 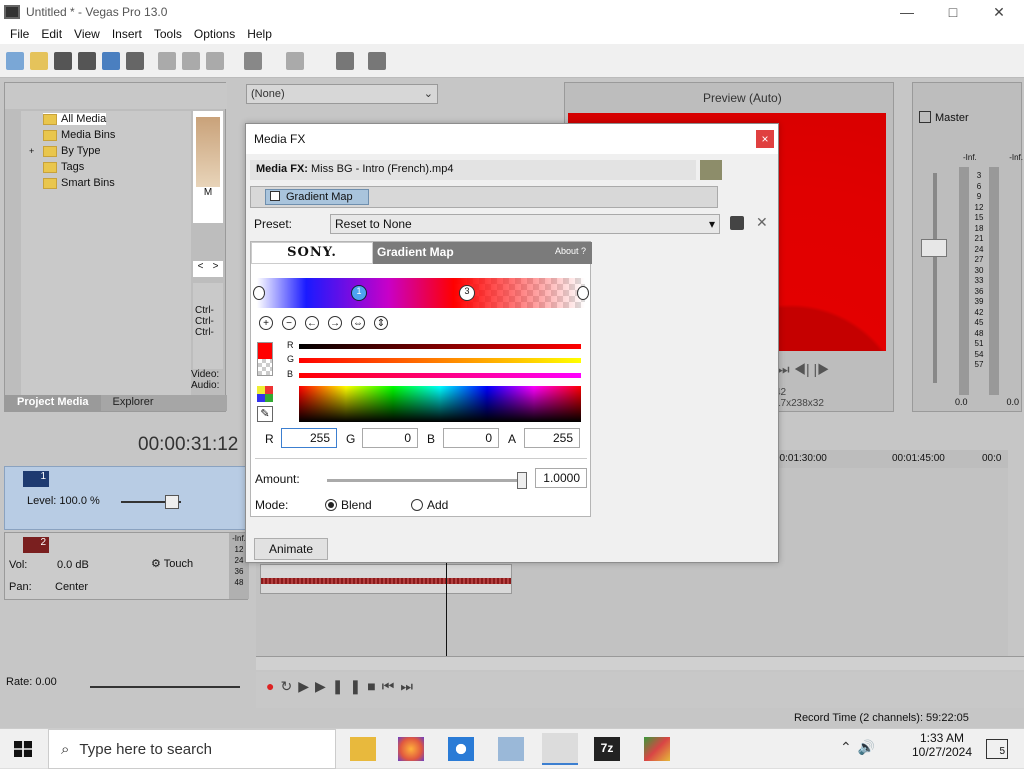 What do you see at coordinates (471, 438) in the screenshot?
I see `b-value-input: 0` at bounding box center [471, 438].